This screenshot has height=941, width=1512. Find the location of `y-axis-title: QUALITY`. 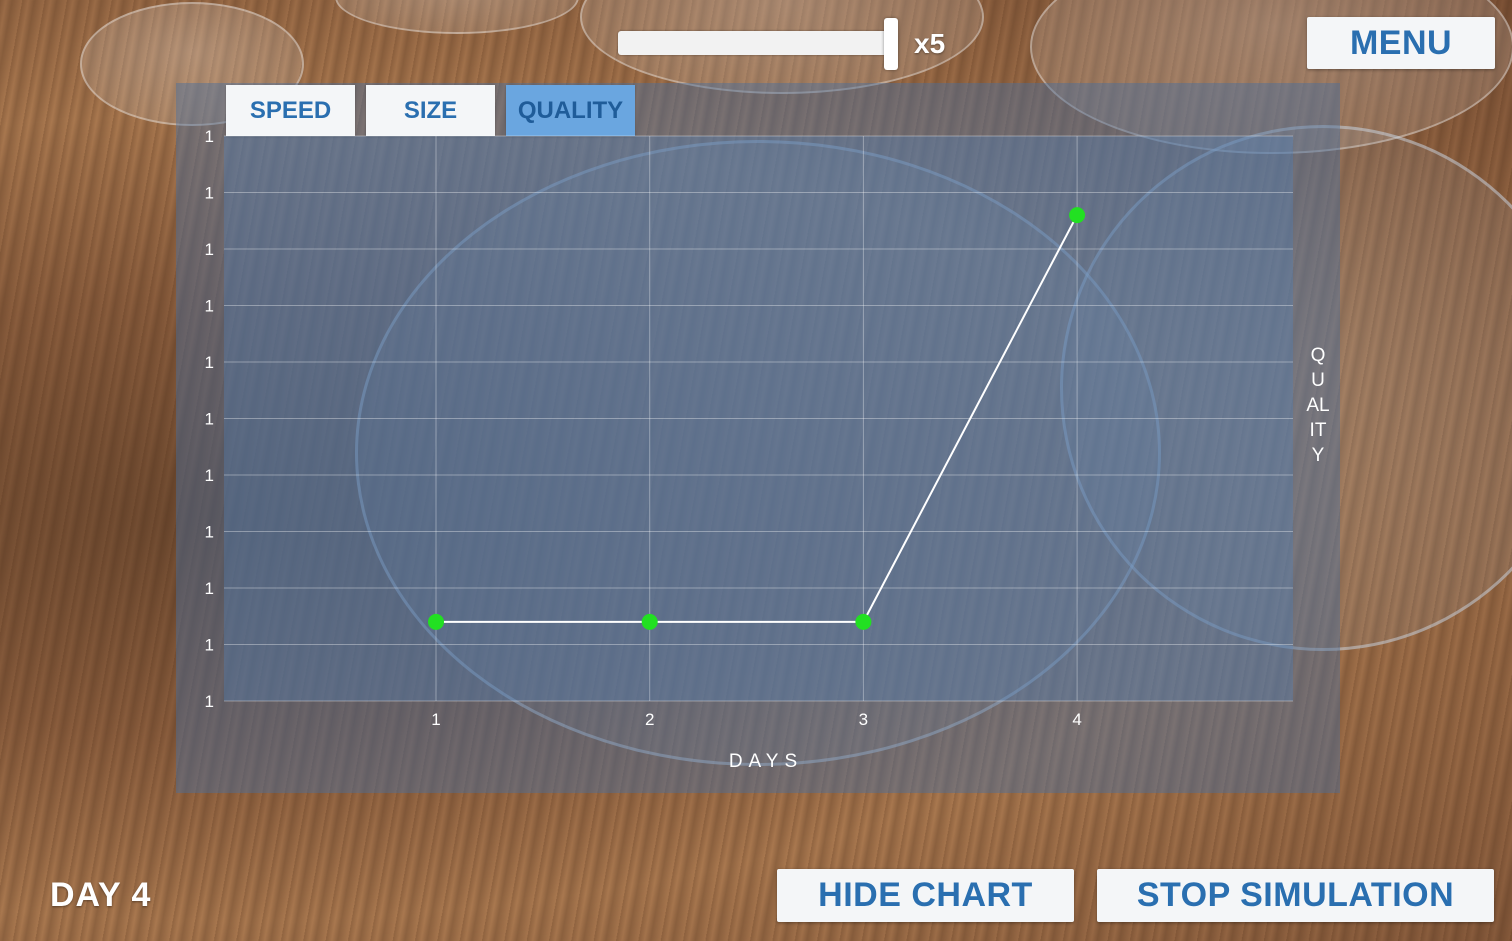

y-axis-title: QUALITY is located at coordinates (1318, 405).